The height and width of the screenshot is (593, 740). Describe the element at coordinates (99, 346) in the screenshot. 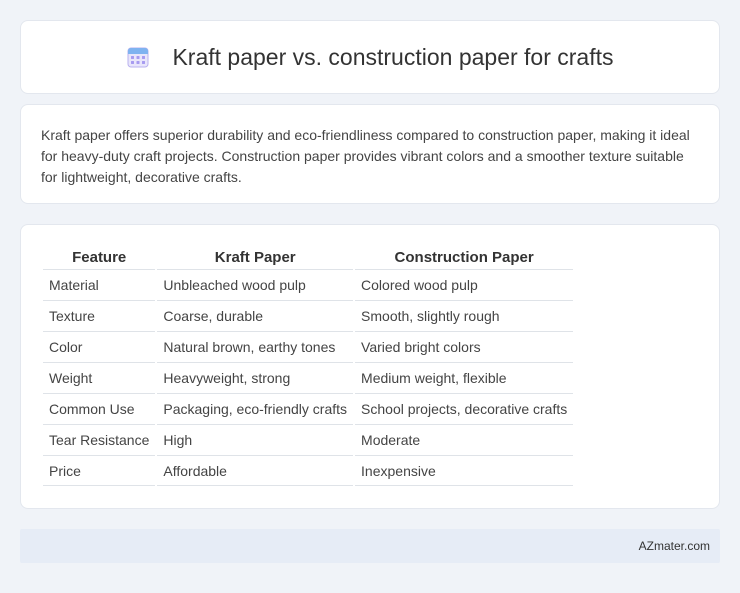

I see `table-cell: Color` at that location.